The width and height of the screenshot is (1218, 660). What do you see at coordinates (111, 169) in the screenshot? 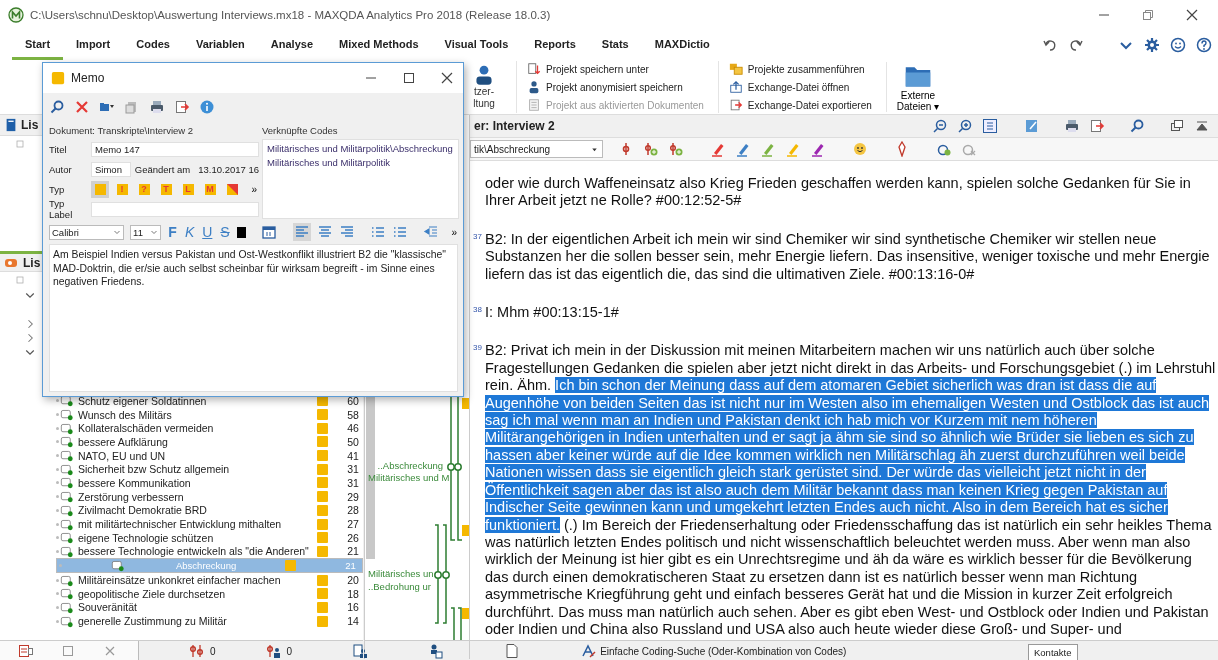
I see `author-field: Simon` at bounding box center [111, 169].